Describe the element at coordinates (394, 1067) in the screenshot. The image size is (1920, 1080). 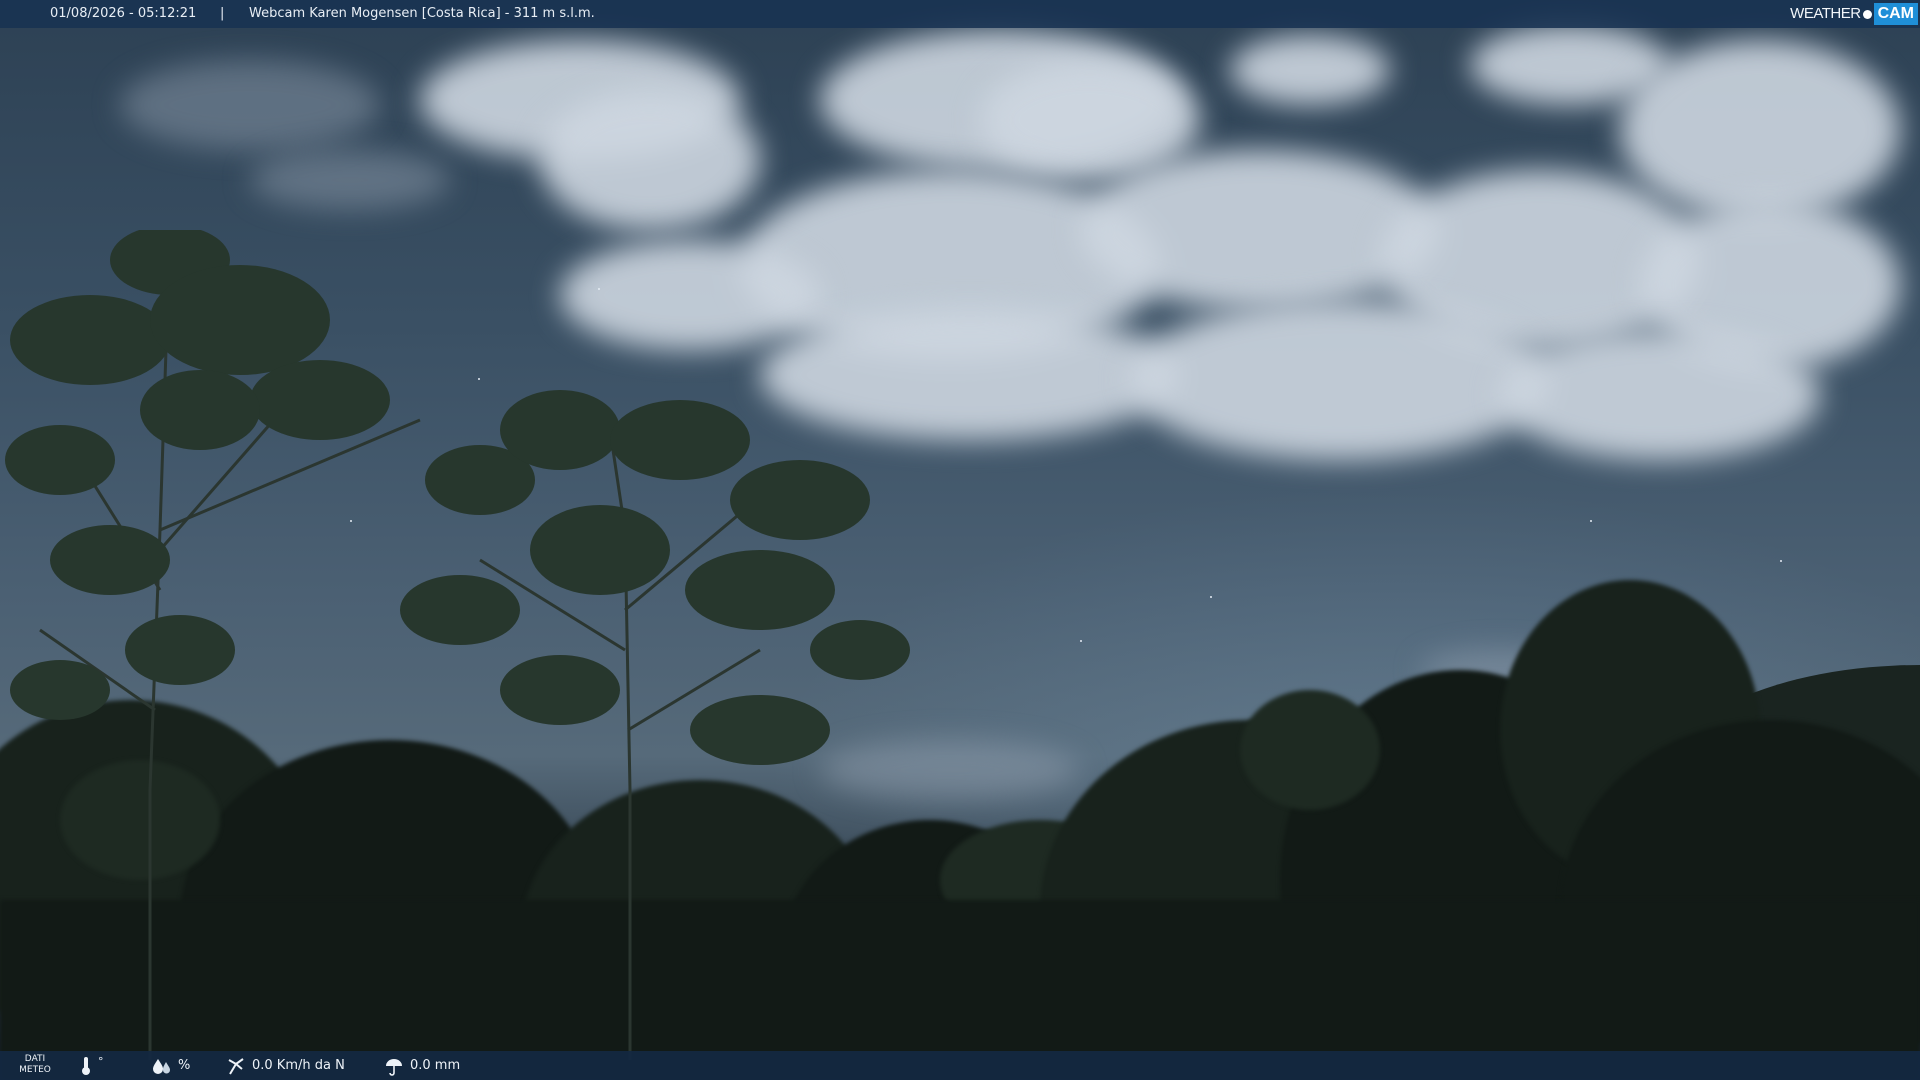
I see `rain-icon` at that location.